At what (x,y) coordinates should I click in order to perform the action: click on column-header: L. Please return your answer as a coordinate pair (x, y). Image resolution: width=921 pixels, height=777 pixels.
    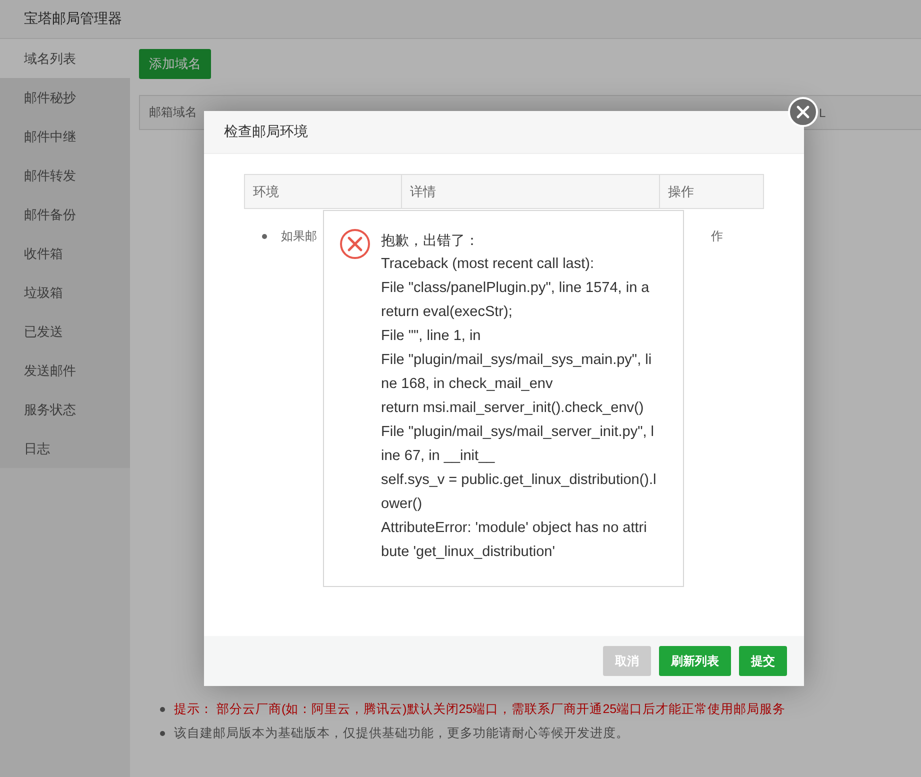
    Looking at the image, I should click on (822, 113).